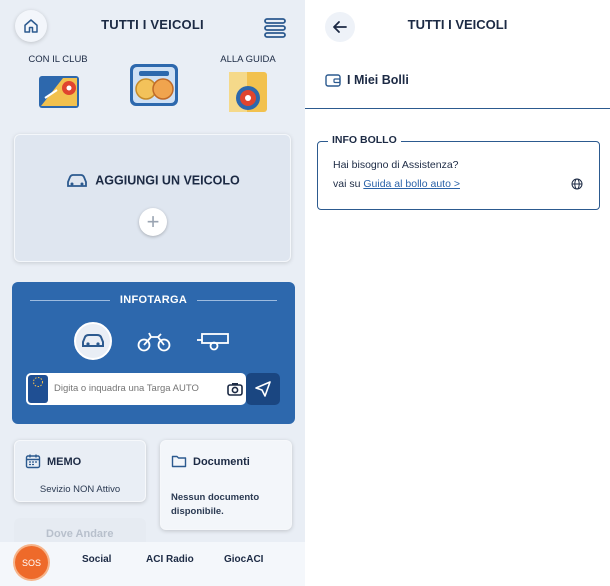  What do you see at coordinates (38, 389) in the screenshot?
I see `eu-plate-badge` at bounding box center [38, 389].